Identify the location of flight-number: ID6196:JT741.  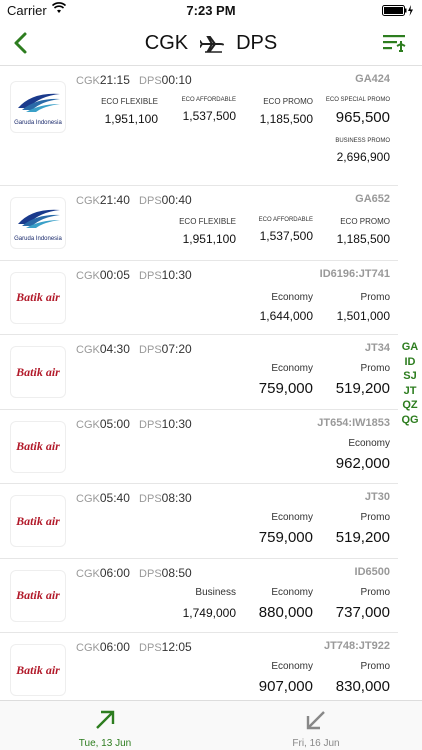
(354, 273).